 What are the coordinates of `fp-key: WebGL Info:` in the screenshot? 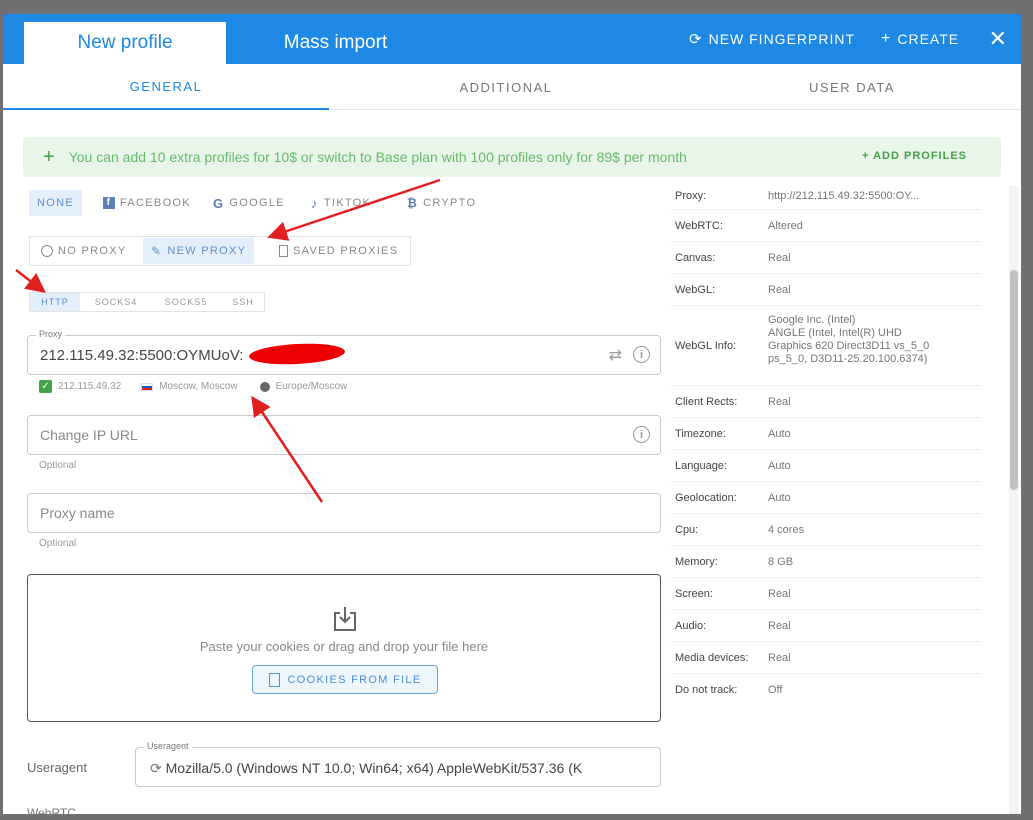 It's located at (706, 346).